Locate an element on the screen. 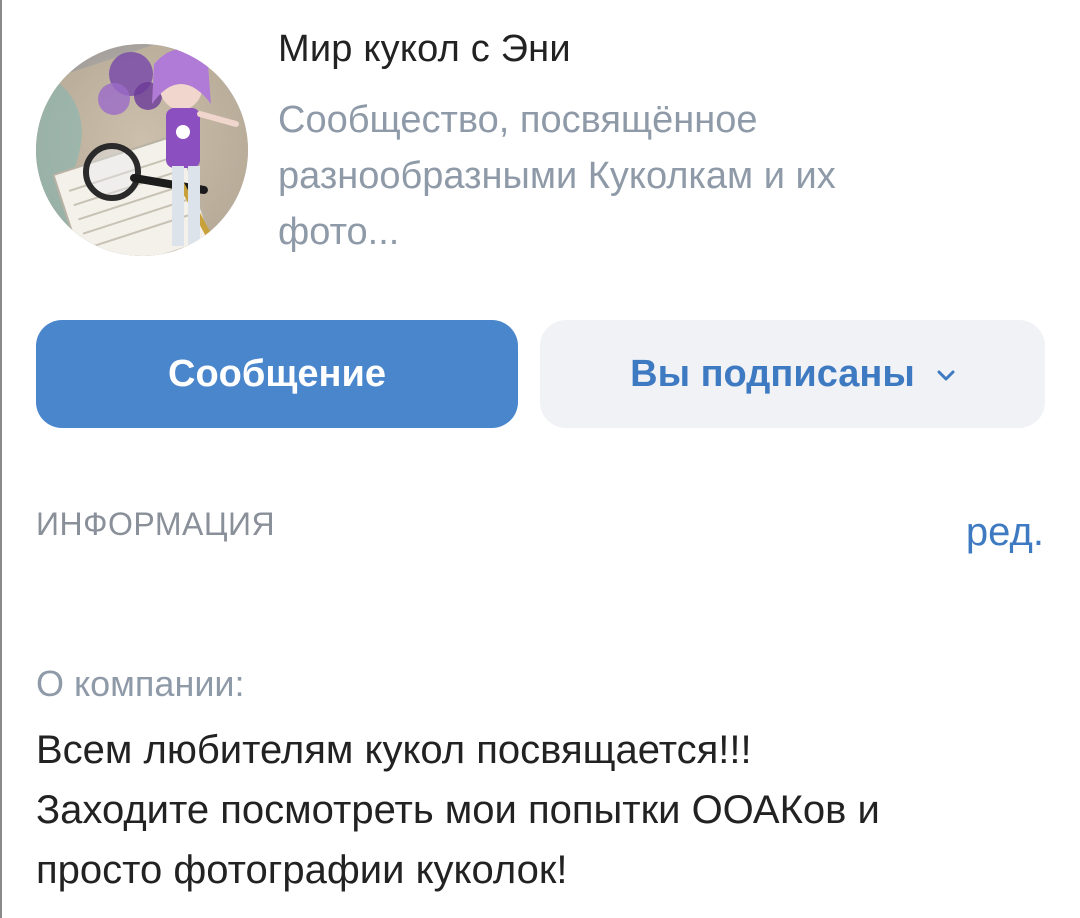 Image resolution: width=1080 pixels, height=918 pixels. subscribed-button: Вы подписаны is located at coordinates (792, 374).